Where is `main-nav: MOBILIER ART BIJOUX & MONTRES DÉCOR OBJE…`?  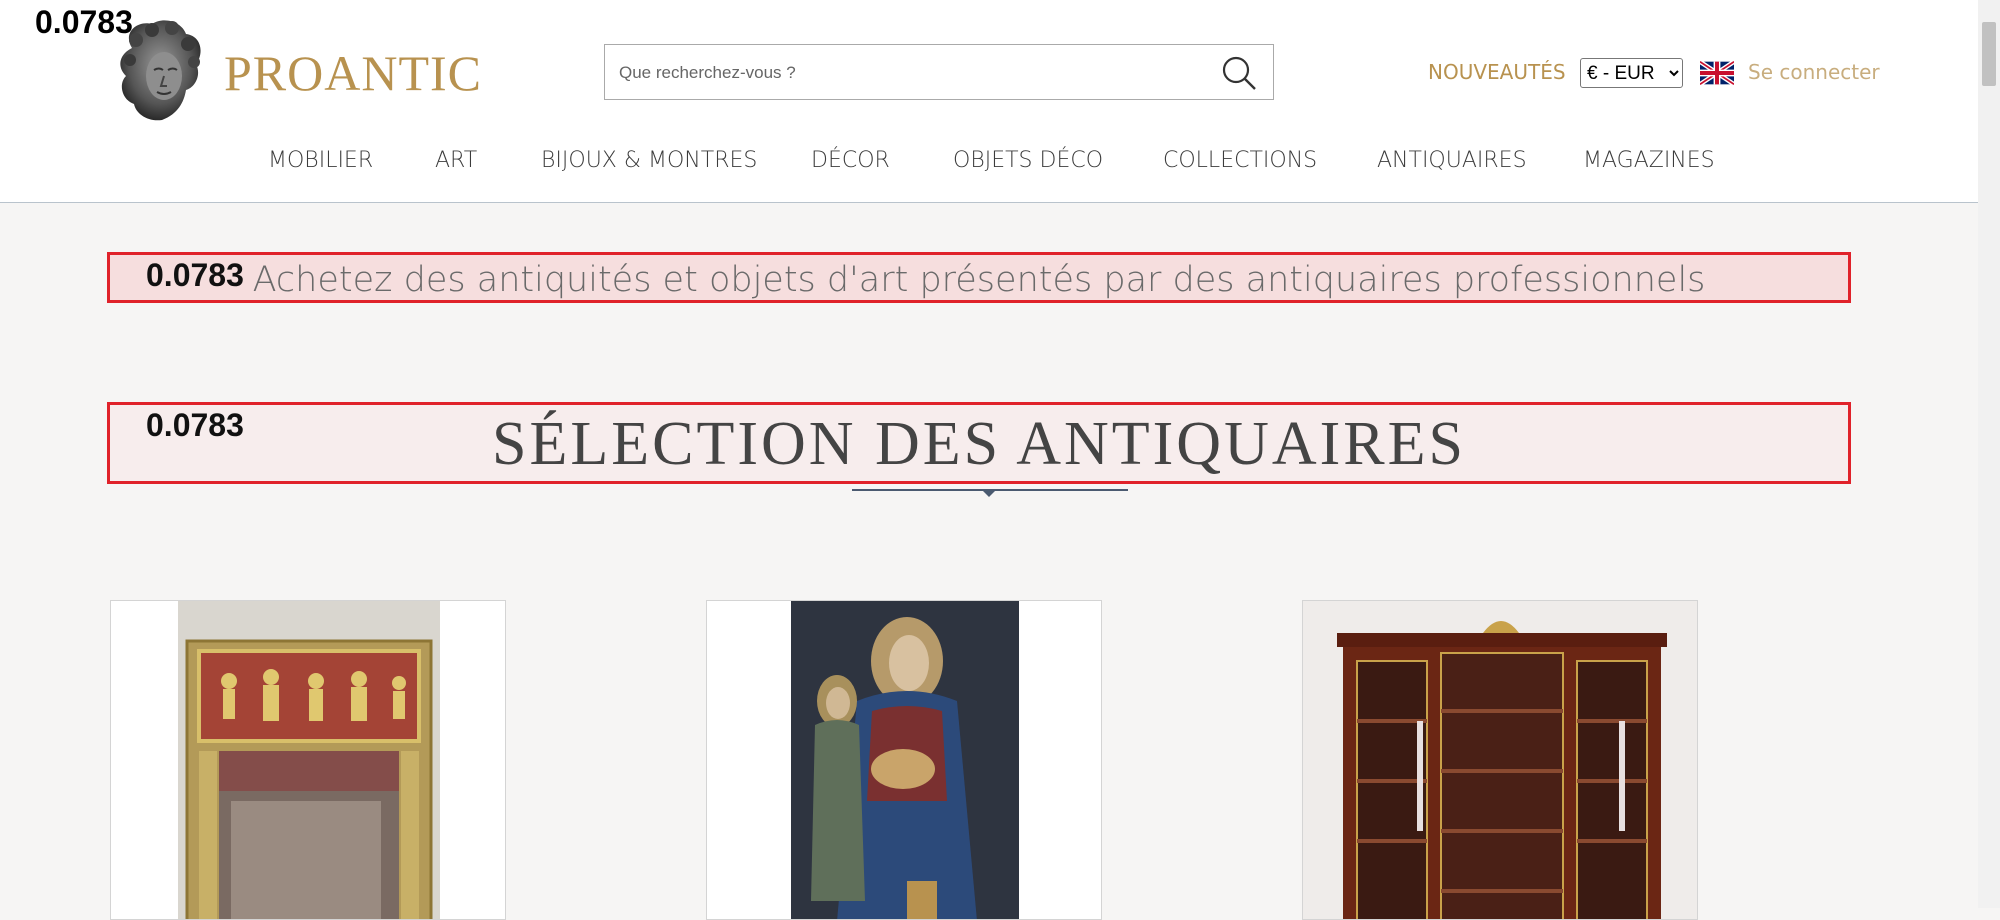
main-nav: MOBILIER ART BIJOUX & MONTRES DÉCOR OBJE… is located at coordinates (989, 168).